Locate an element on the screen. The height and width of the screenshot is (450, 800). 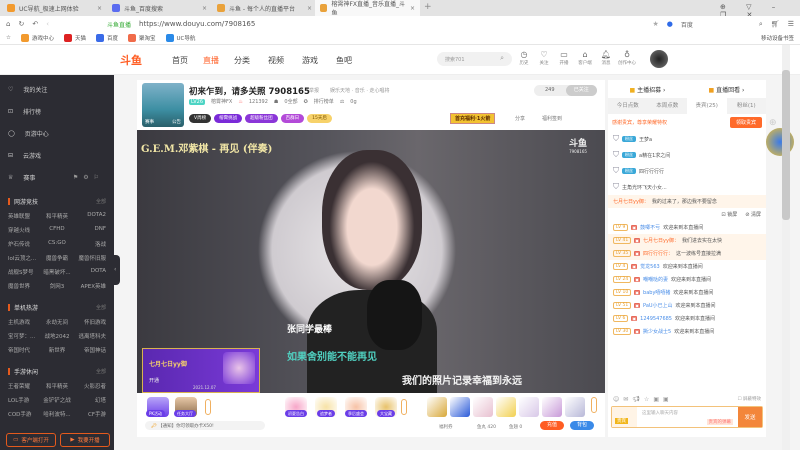
chat-username: 嘲嘲哒的妻 is located at coordinates (655, 279).